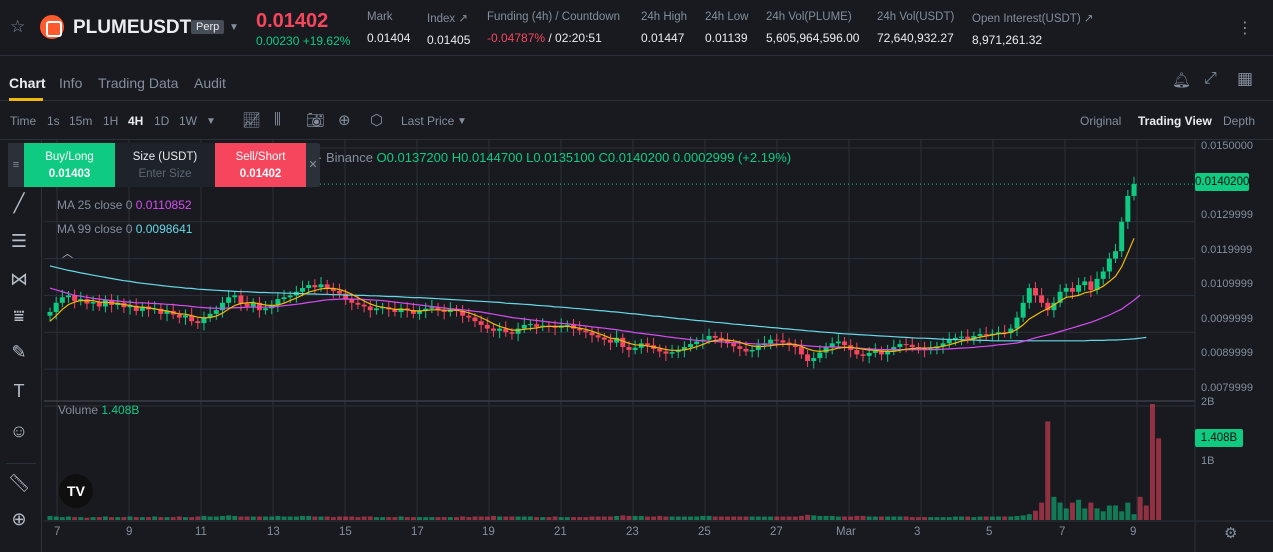  Describe the element at coordinates (427, 121) in the screenshot. I see `price-type-select: Last Price` at that location.